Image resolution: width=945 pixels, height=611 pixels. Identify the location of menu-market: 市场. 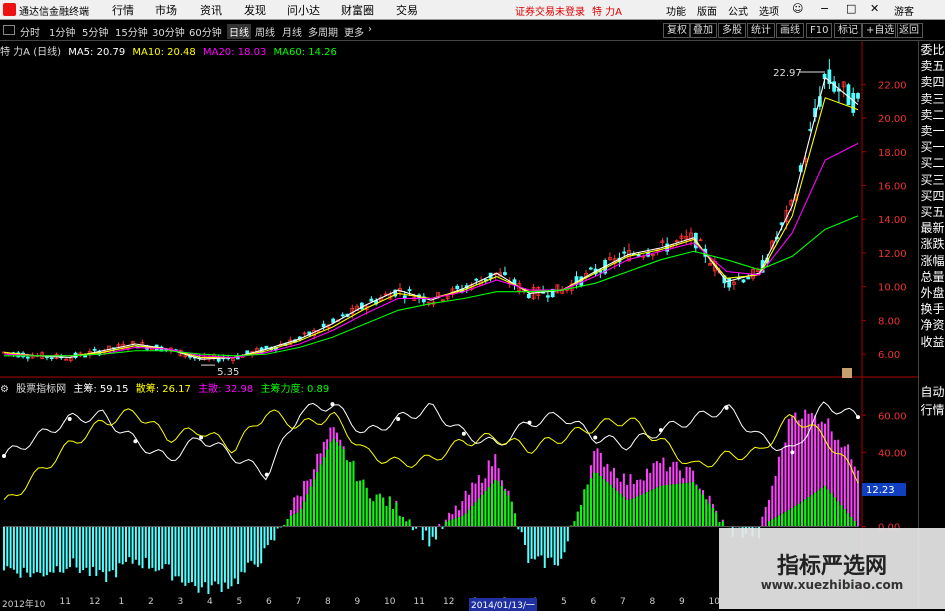
(166, 10).